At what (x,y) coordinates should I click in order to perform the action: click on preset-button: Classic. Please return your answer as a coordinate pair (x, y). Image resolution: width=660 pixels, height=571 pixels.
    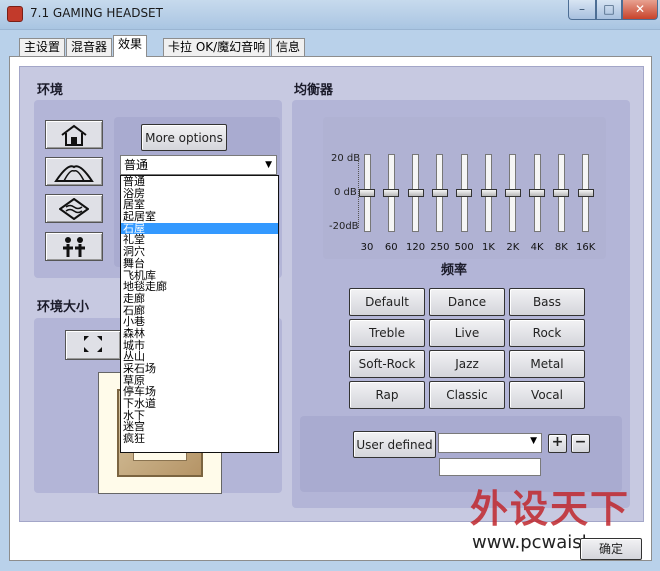
    Looking at the image, I should click on (467, 395).